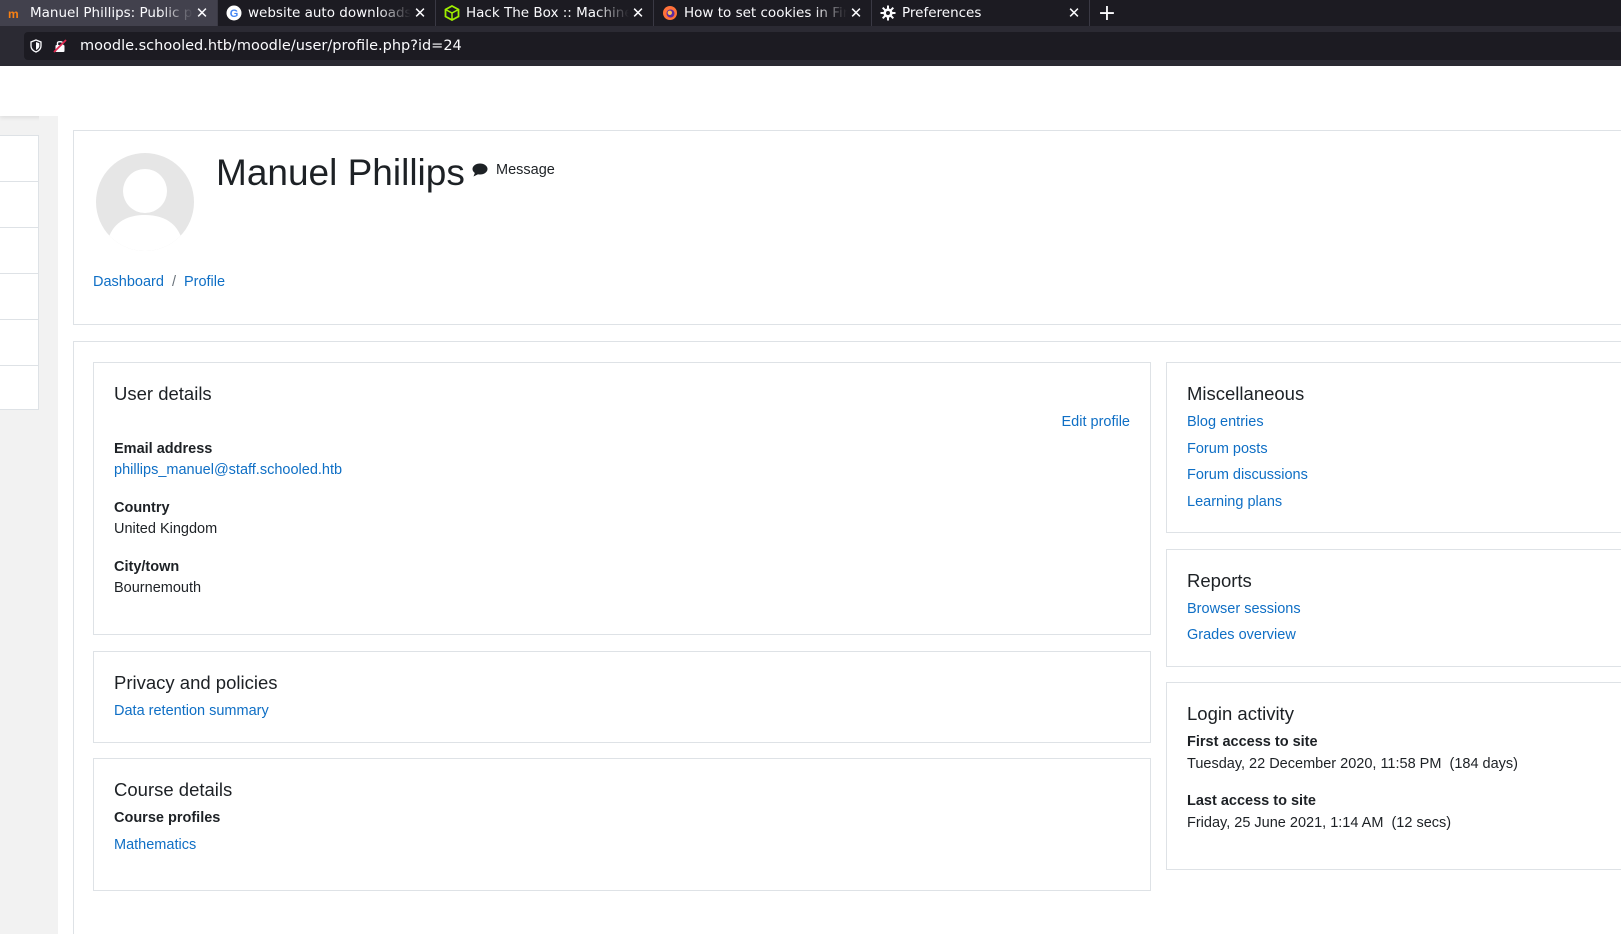  What do you see at coordinates (1247, 475) in the screenshot?
I see `forum-discussions-link: Forum discussions` at bounding box center [1247, 475].